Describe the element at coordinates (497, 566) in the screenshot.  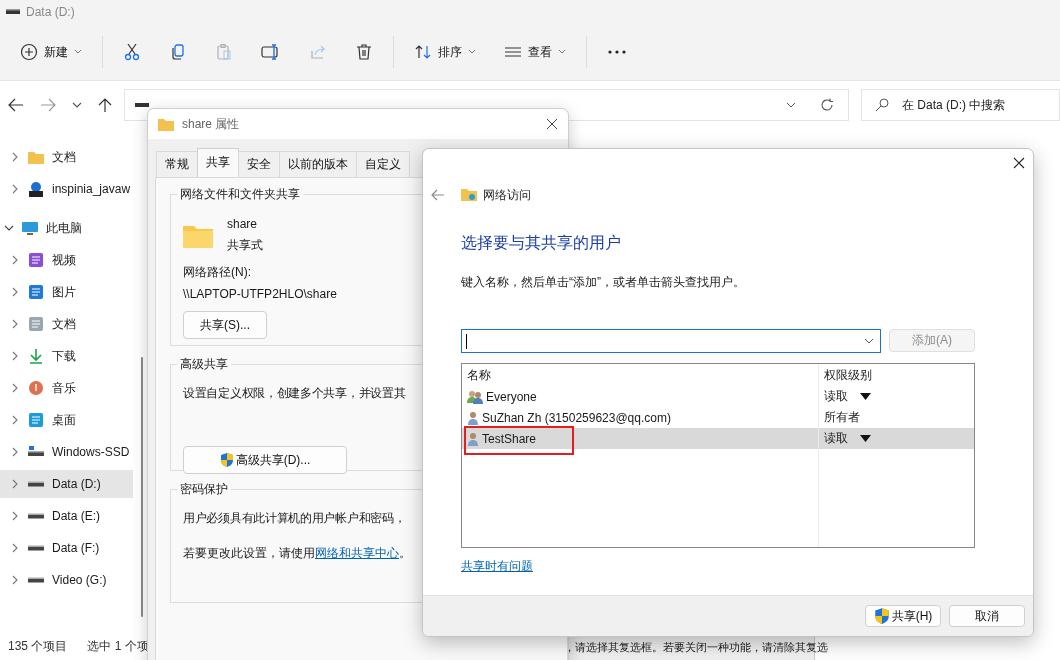
I see `help-link: 共享时有问题` at that location.